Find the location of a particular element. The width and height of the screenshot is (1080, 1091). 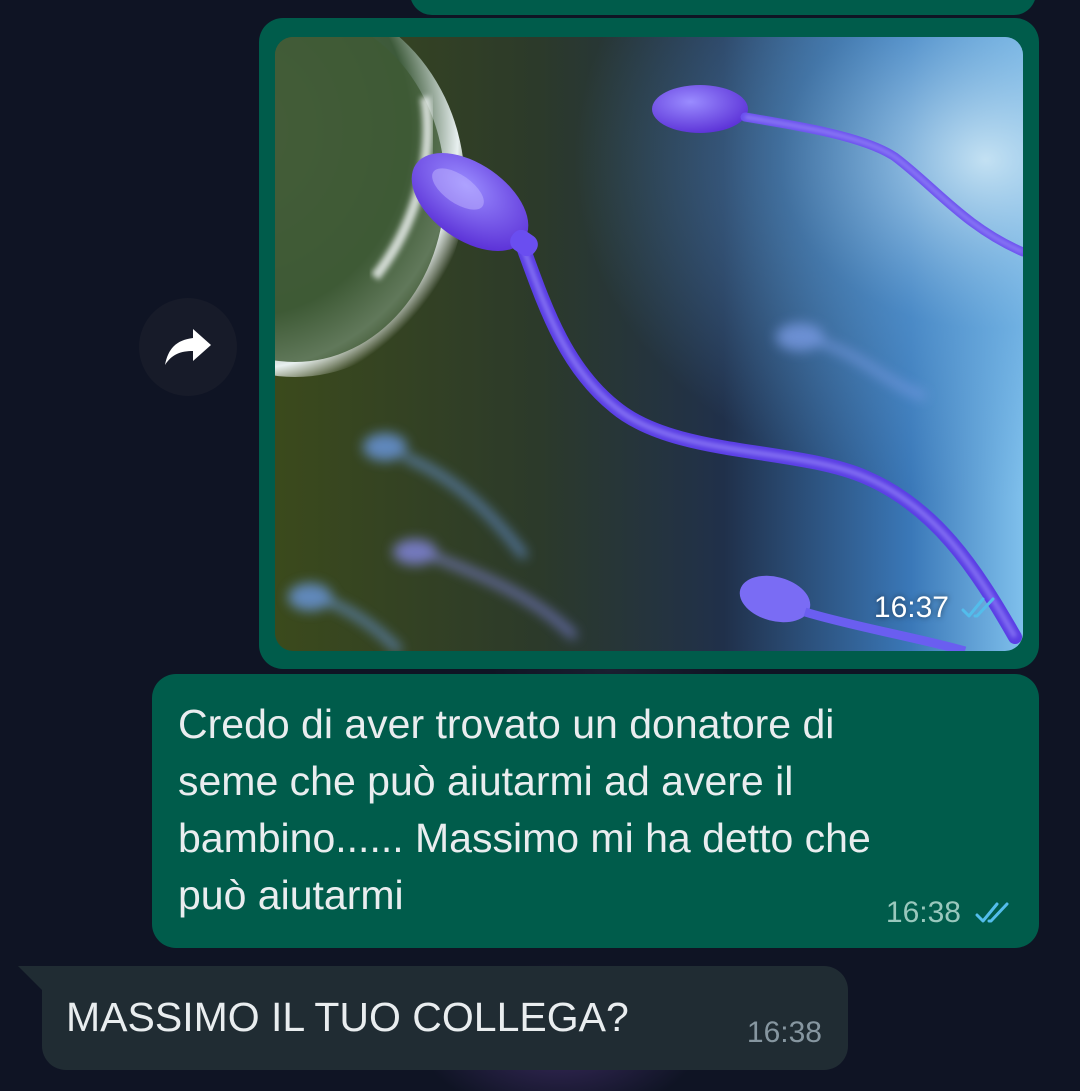

forward-arrow-icon is located at coordinates (188, 347).